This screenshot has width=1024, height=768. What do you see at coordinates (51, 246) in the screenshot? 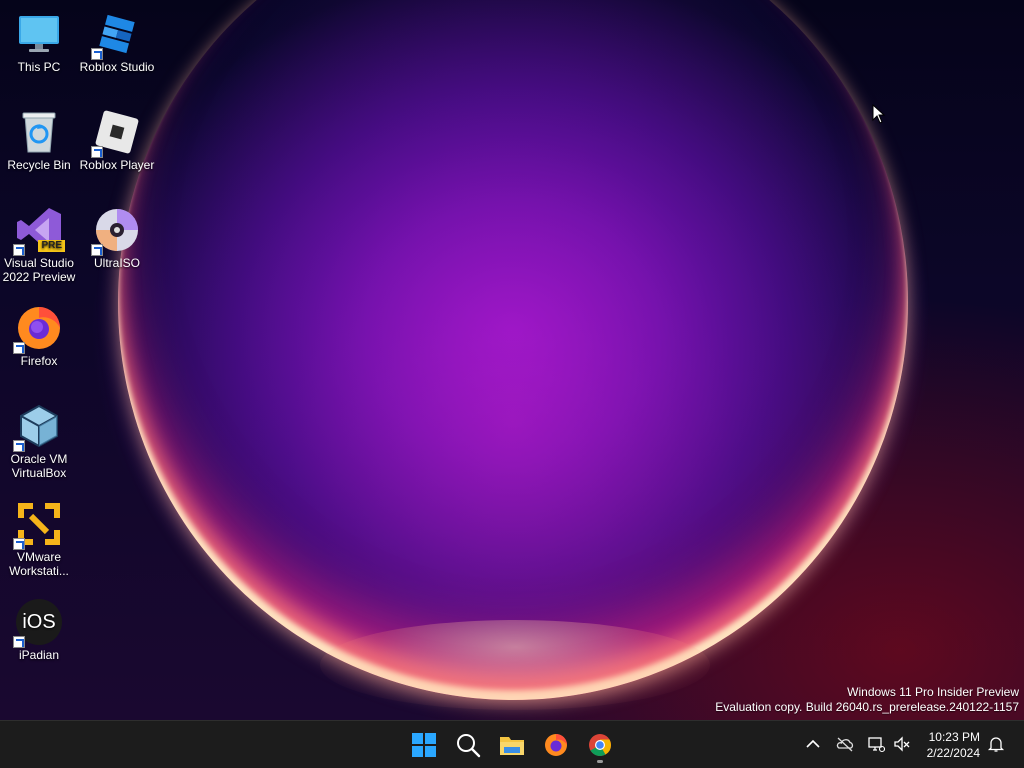
I see `preview-badge: PRE` at bounding box center [51, 246].